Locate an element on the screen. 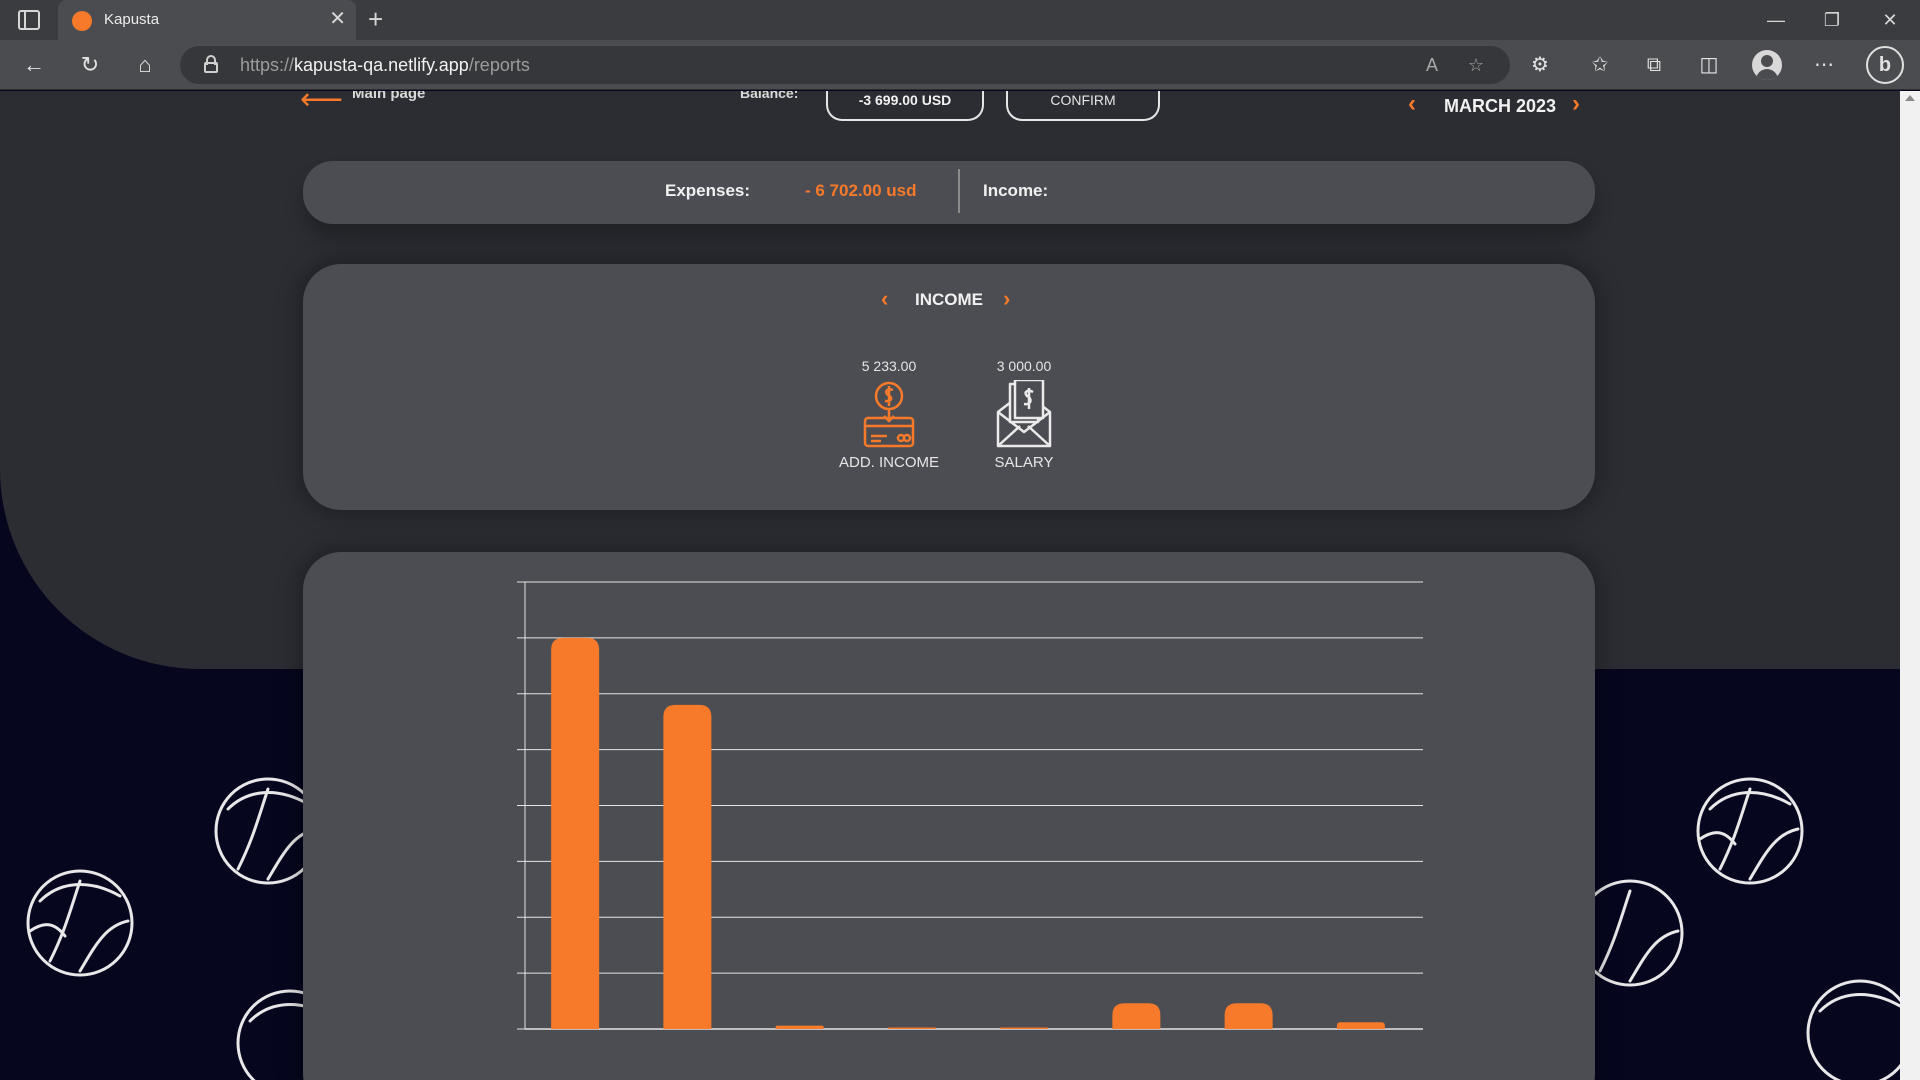  url-text: https://kapusta-qa.netlify.app/reports is located at coordinates (385, 65).